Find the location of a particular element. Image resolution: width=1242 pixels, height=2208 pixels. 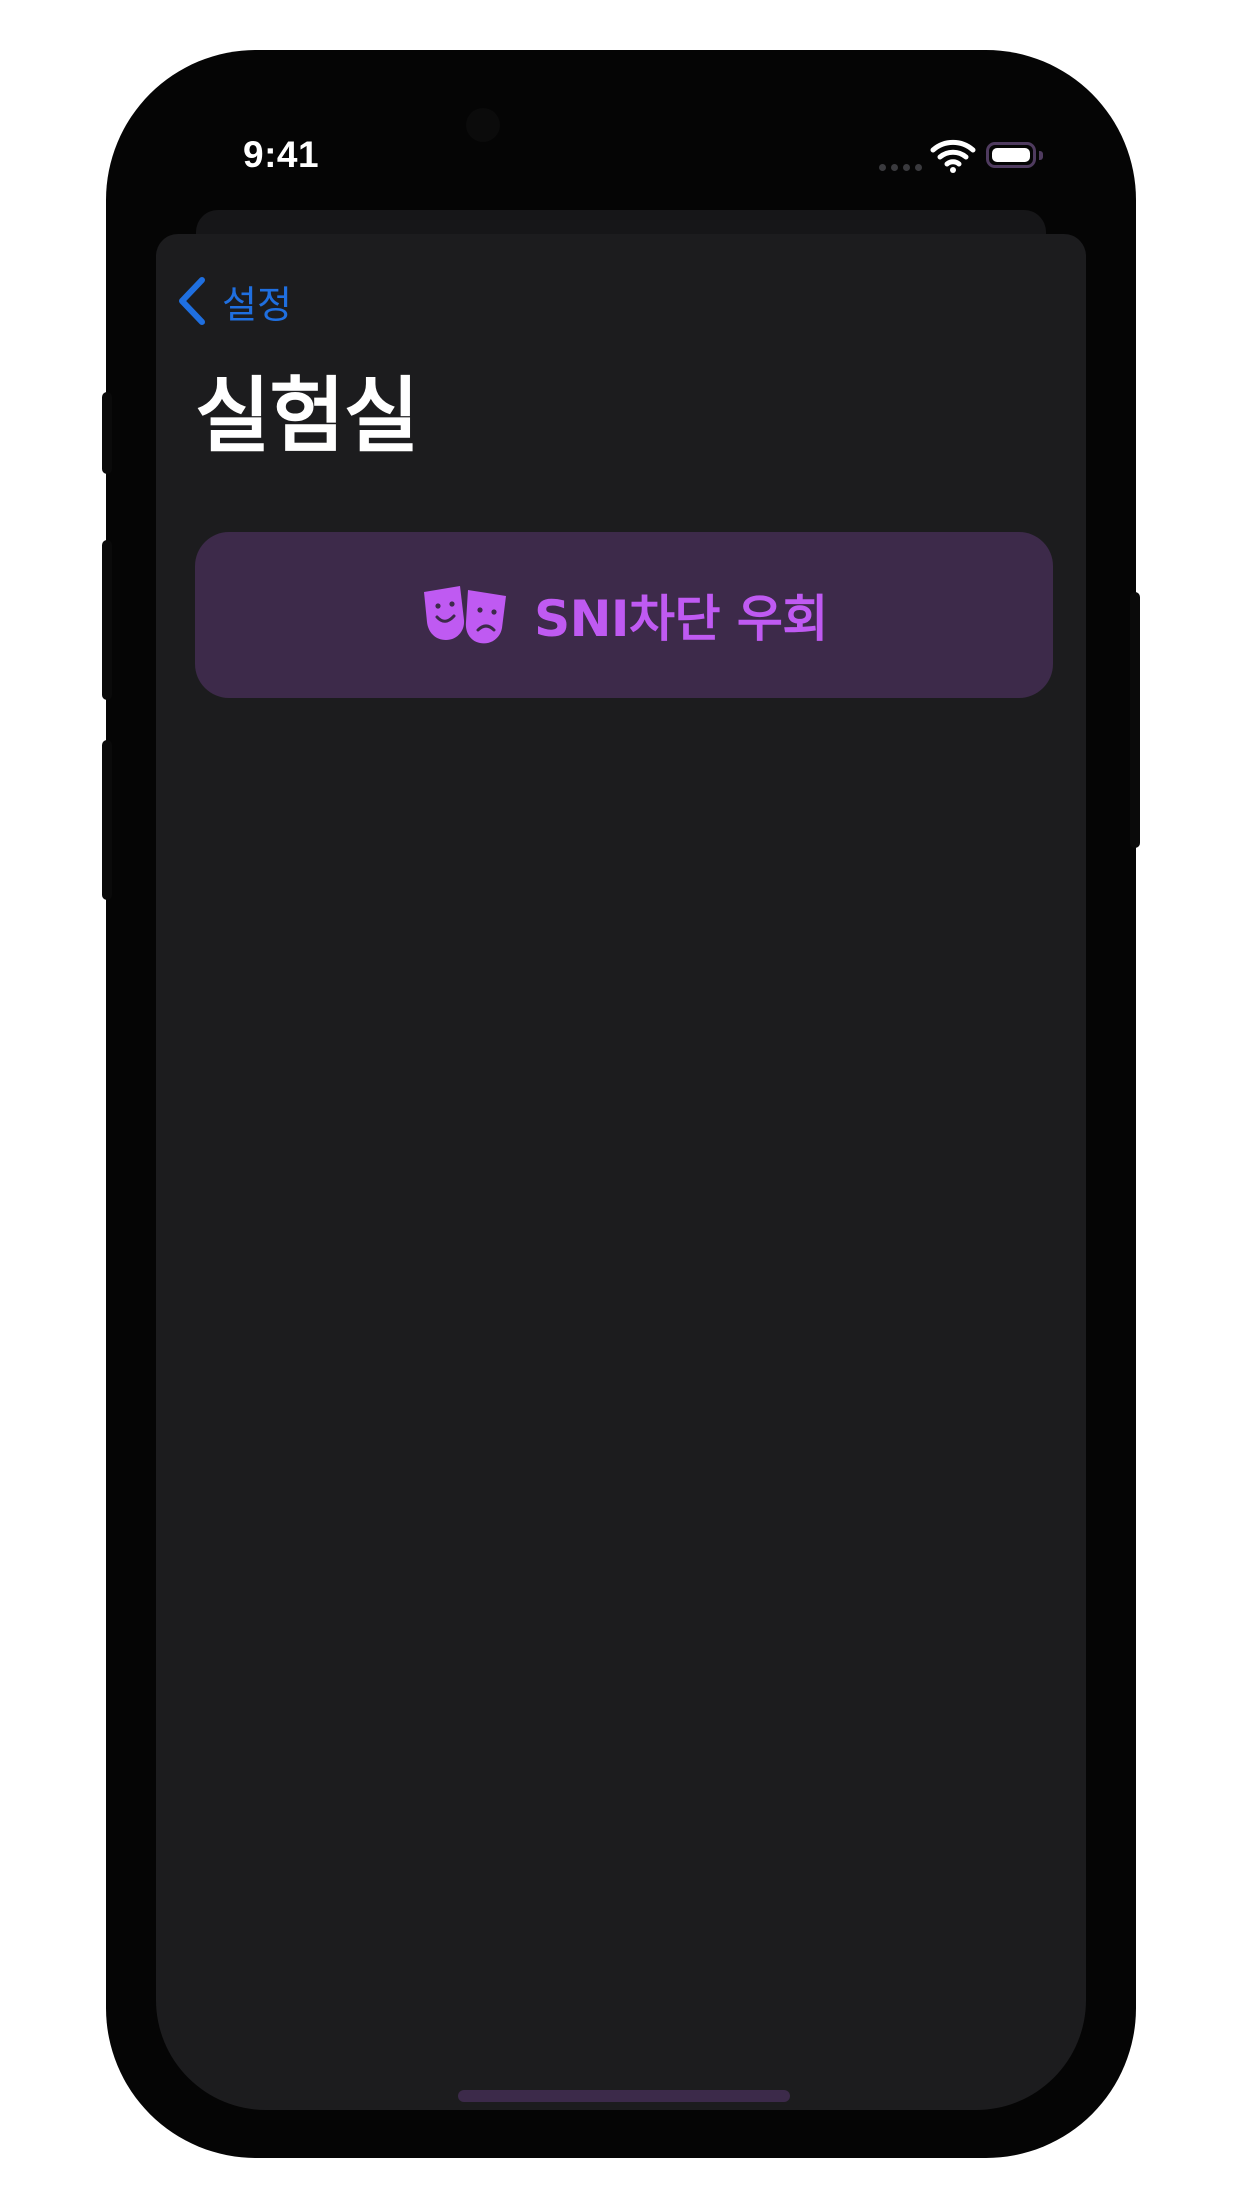

status-time: 9:41 is located at coordinates (281, 154).